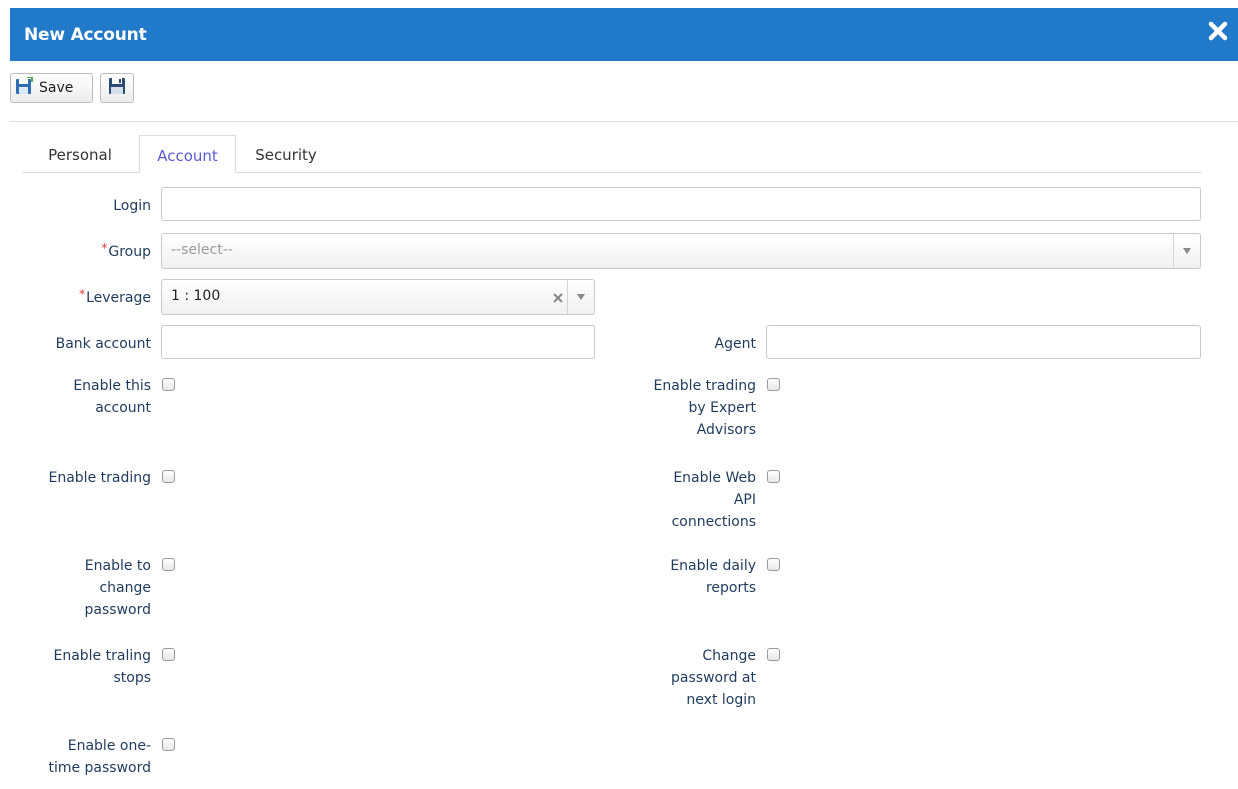 The width and height of the screenshot is (1238, 789). Describe the element at coordinates (612, 154) in the screenshot. I see `tab-bar: Personal Account Security` at that location.